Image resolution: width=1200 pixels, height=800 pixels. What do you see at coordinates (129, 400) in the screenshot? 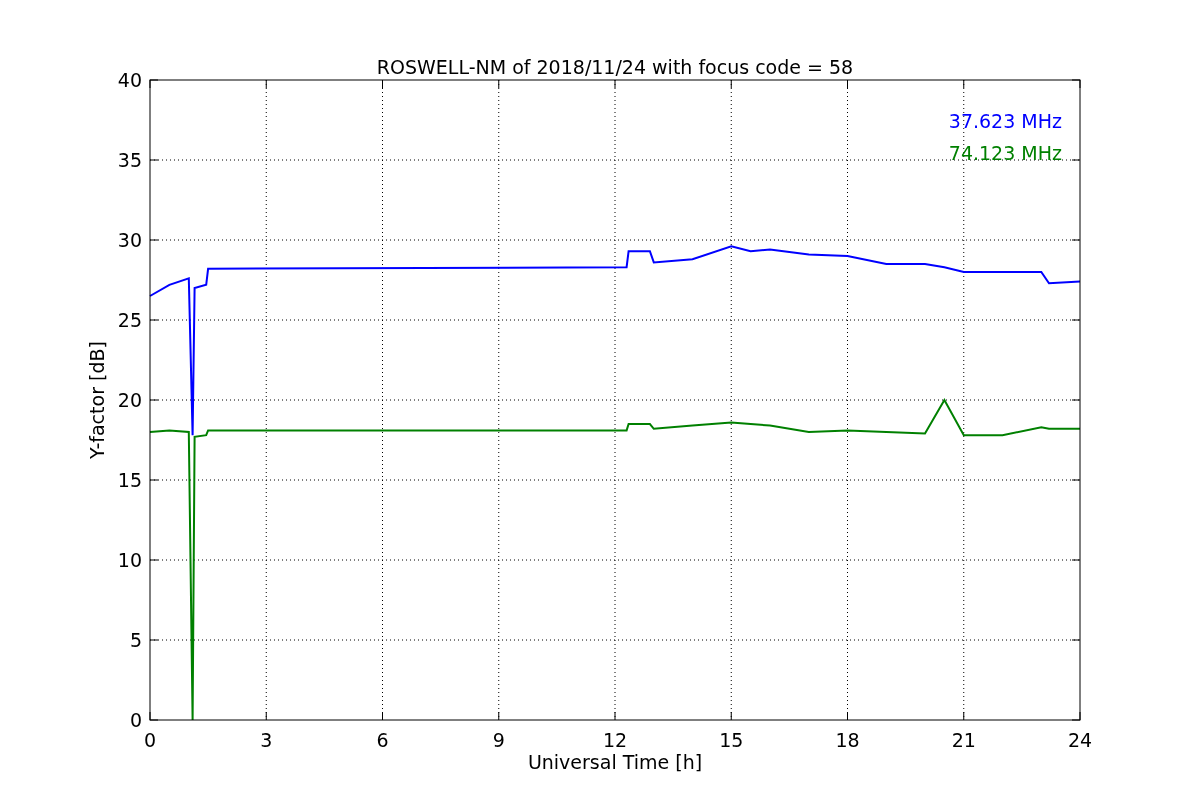
I see `tick-label: 20` at bounding box center [129, 400].